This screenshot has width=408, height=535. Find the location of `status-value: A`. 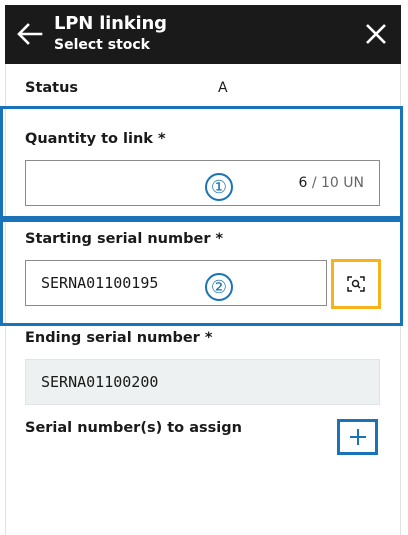

status-value: A is located at coordinates (223, 88).